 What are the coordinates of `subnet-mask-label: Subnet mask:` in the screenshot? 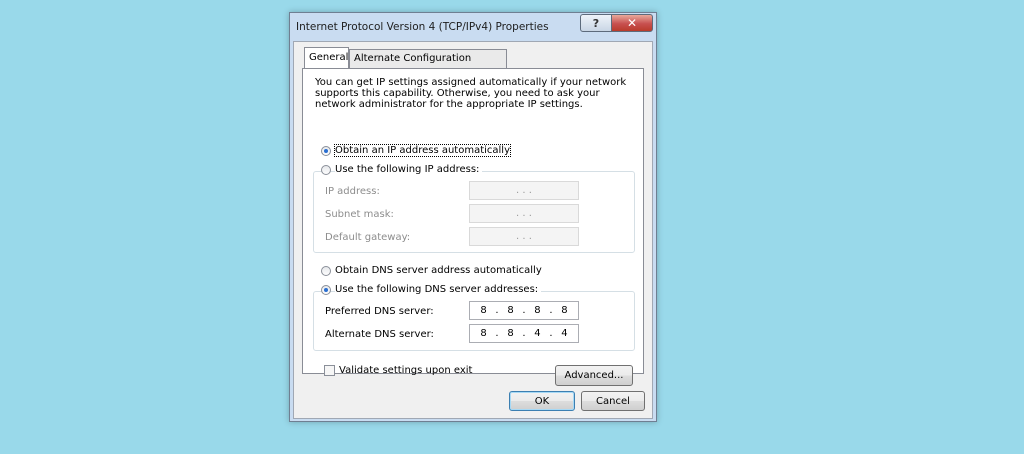 It's located at (359, 214).